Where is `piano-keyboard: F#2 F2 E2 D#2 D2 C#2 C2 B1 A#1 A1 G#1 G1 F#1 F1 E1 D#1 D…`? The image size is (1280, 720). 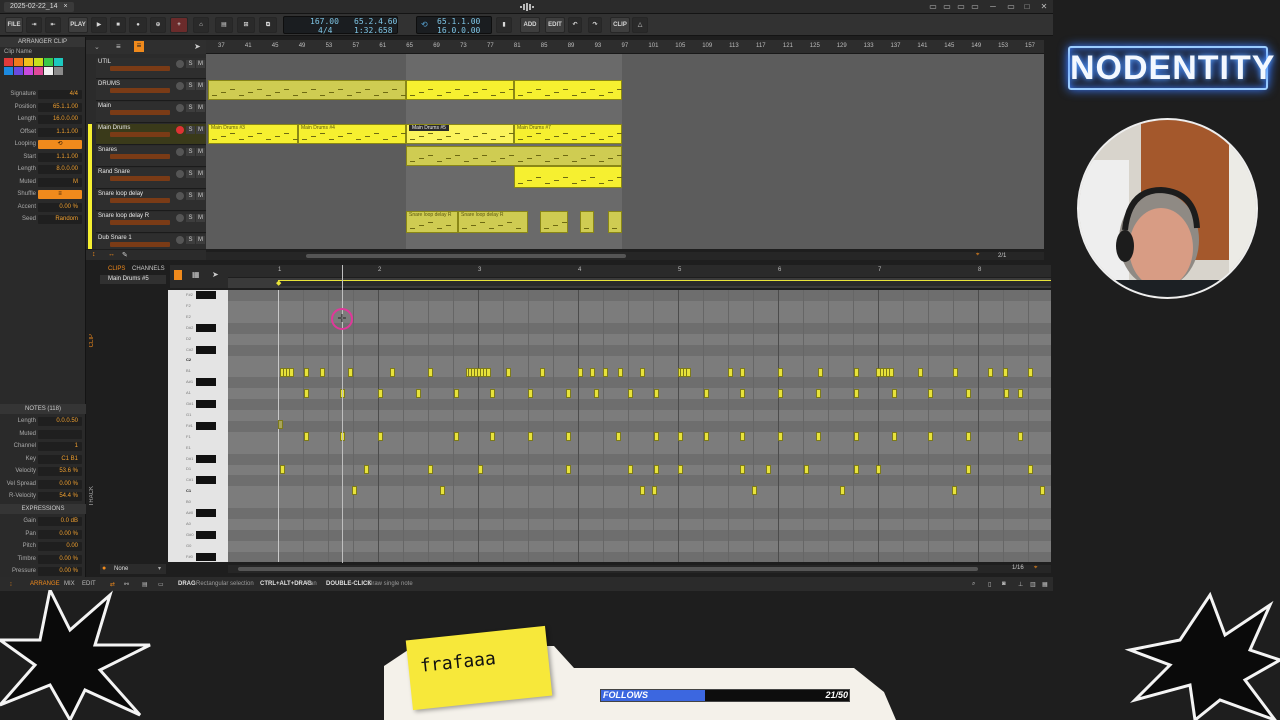
piano-keyboard: F#2 F2 E2 D#2 D2 C#2 C2 B1 A#1 A1 G#1 G1 F#1 F1 E1 D#1 D… is located at coordinates (198, 426).